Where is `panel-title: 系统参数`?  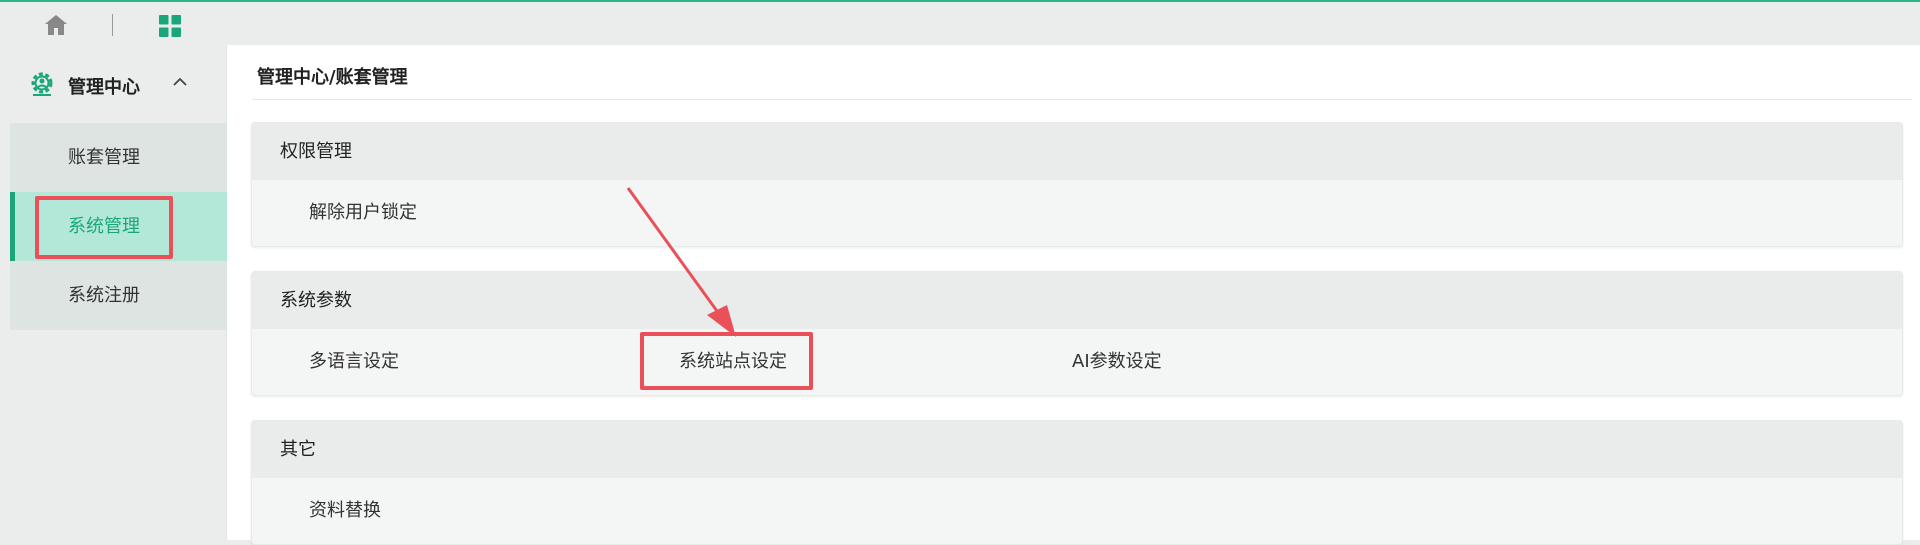
panel-title: 系统参数 is located at coordinates (1077, 300).